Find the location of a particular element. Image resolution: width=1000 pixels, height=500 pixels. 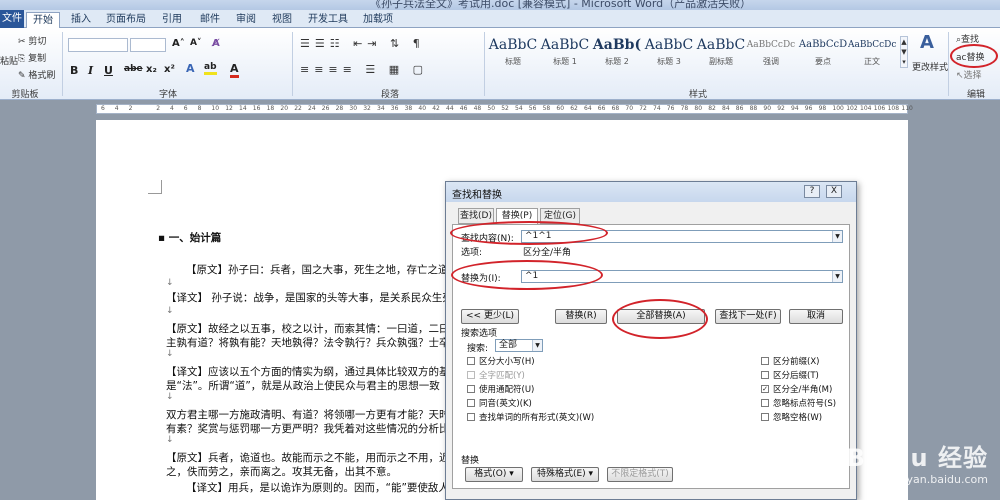

align-buttons: ≡≡≡≡ ☰ ▦ ▢ is located at coordinates (364, 69).